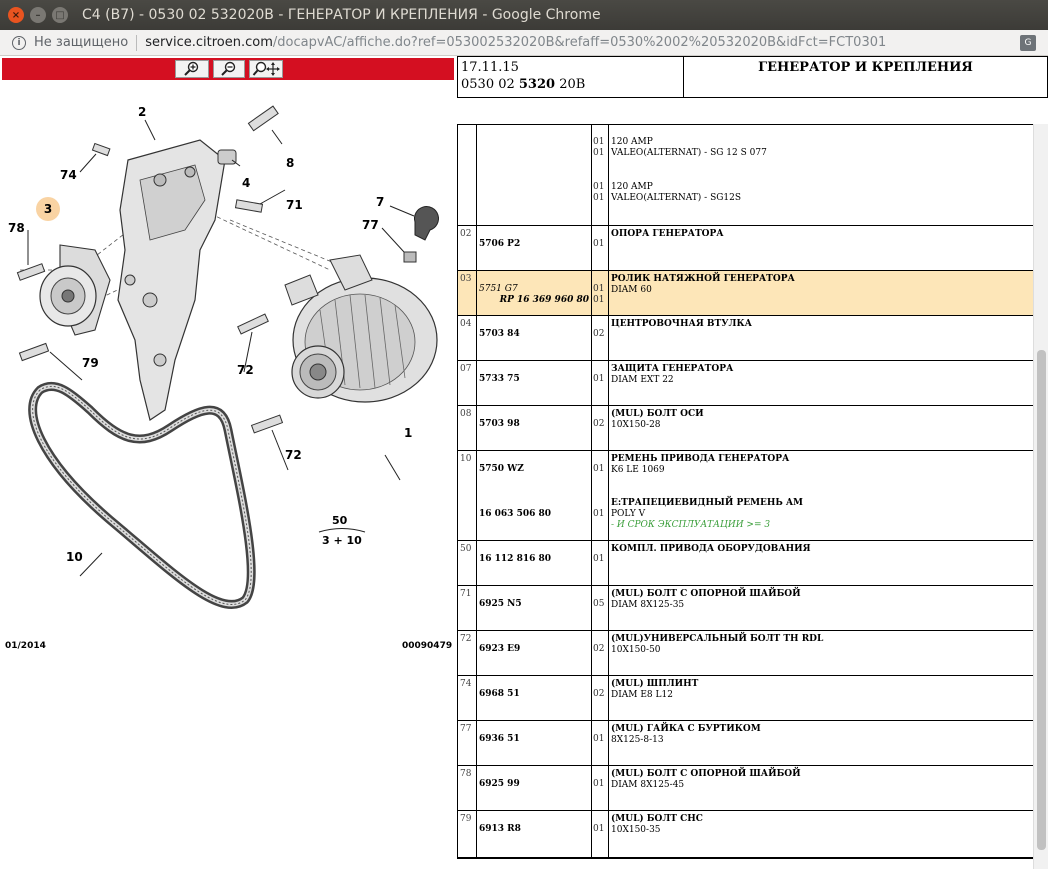 This screenshot has height=869, width=1048. What do you see at coordinates (534, 743) in the screenshot?
I see `row-ref: 6936 51` at bounding box center [534, 743].